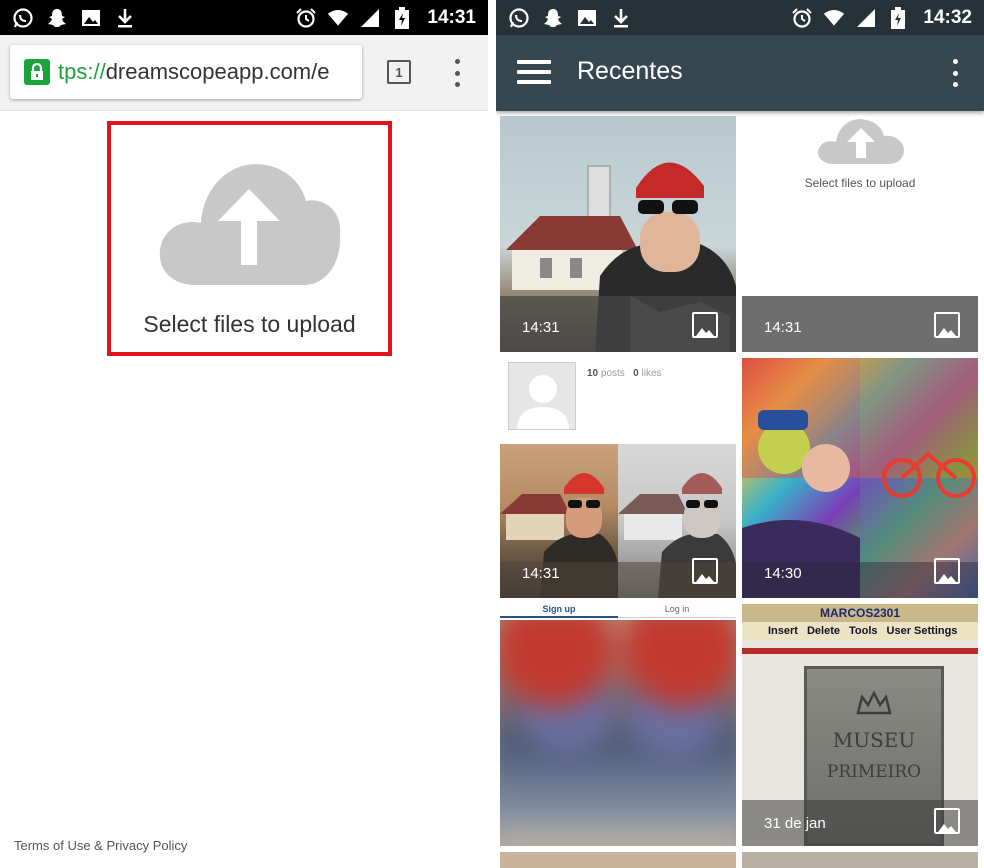  Describe the element at coordinates (451, 17) in the screenshot. I see `status-time: 14:31` at that location.